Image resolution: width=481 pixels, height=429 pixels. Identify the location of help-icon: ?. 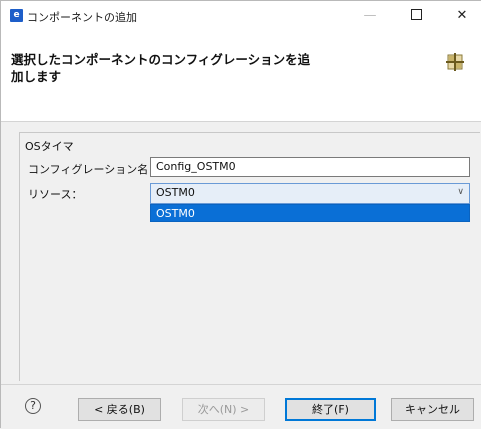
(33, 406).